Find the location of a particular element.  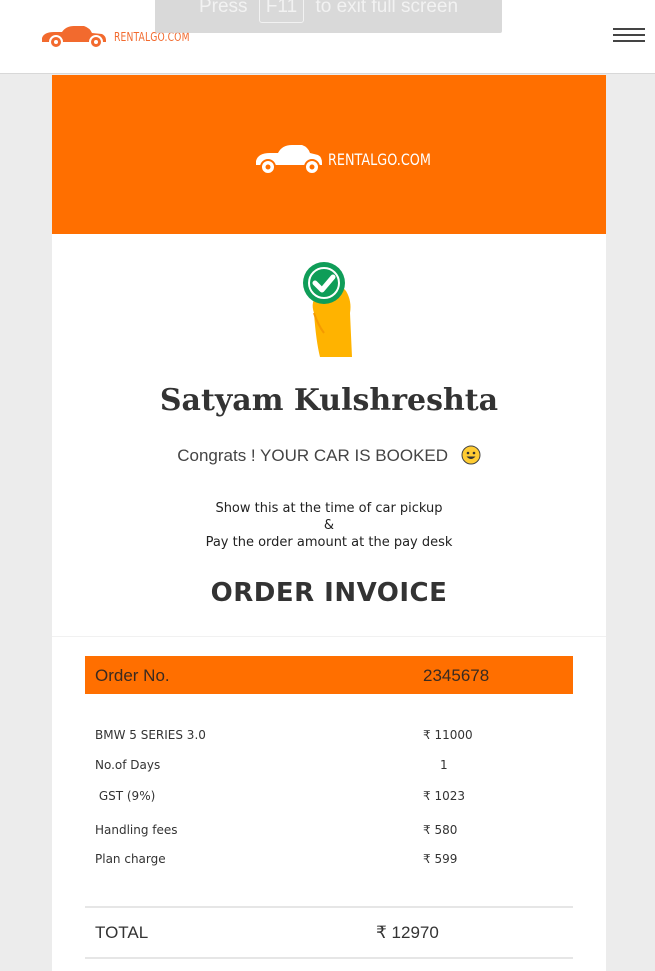

order-number-row: Order No. 2345678 is located at coordinates (329, 675).